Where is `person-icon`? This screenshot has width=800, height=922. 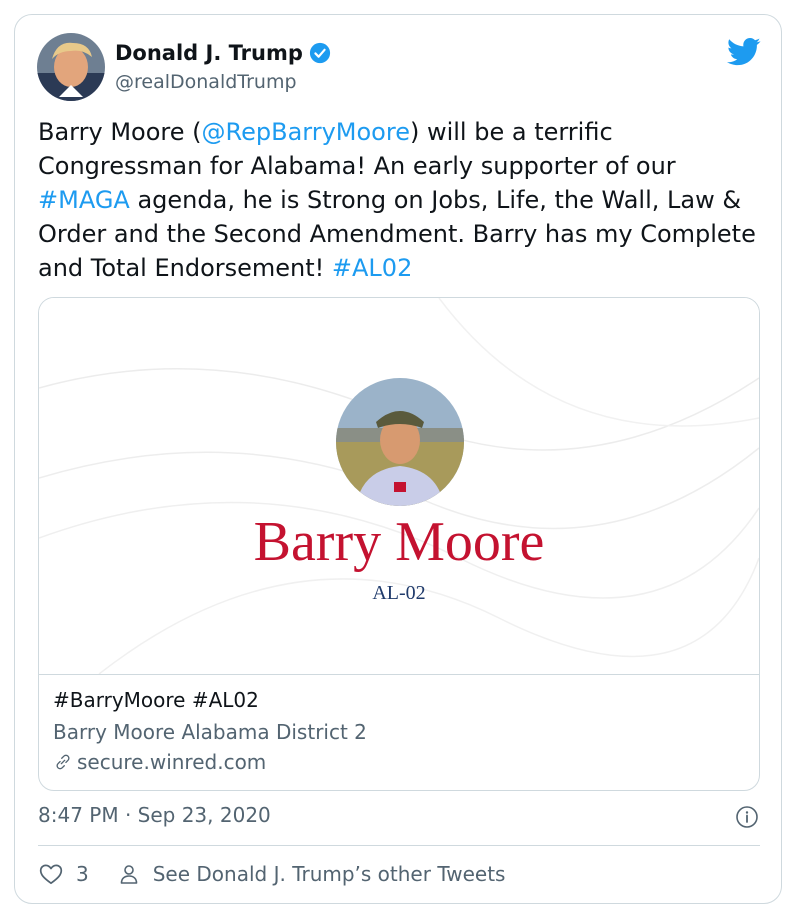
person-icon is located at coordinates (129, 874).